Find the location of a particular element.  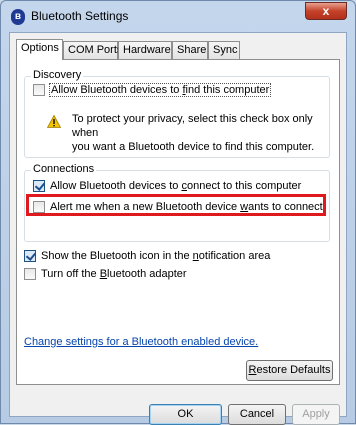

turn-off-adapter-checkbox-row: Turn off the Bluetooth adapter is located at coordinates (105, 274).